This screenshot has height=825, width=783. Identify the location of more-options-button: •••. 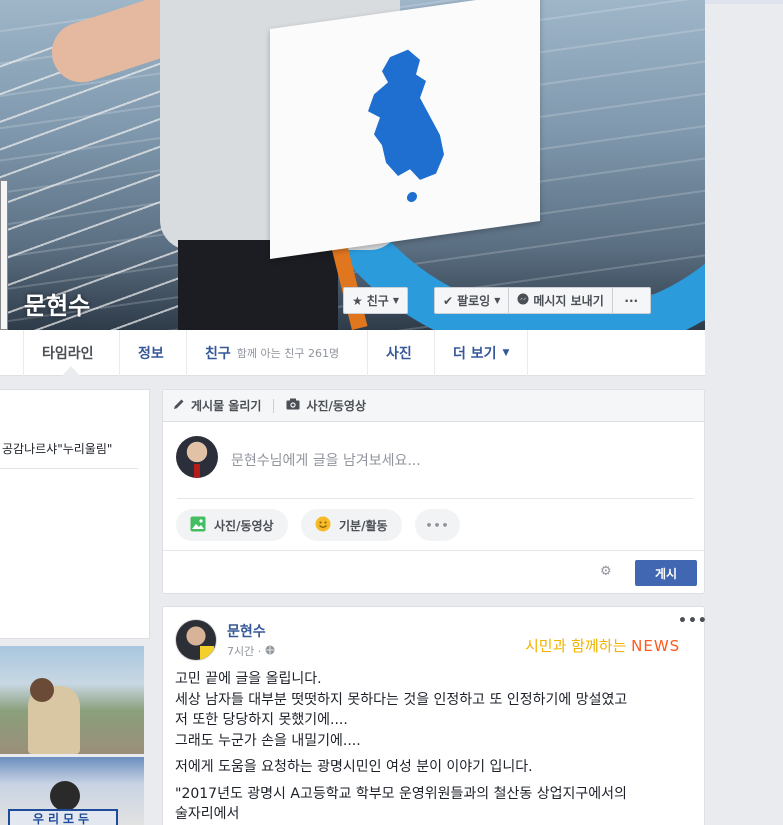
(437, 525).